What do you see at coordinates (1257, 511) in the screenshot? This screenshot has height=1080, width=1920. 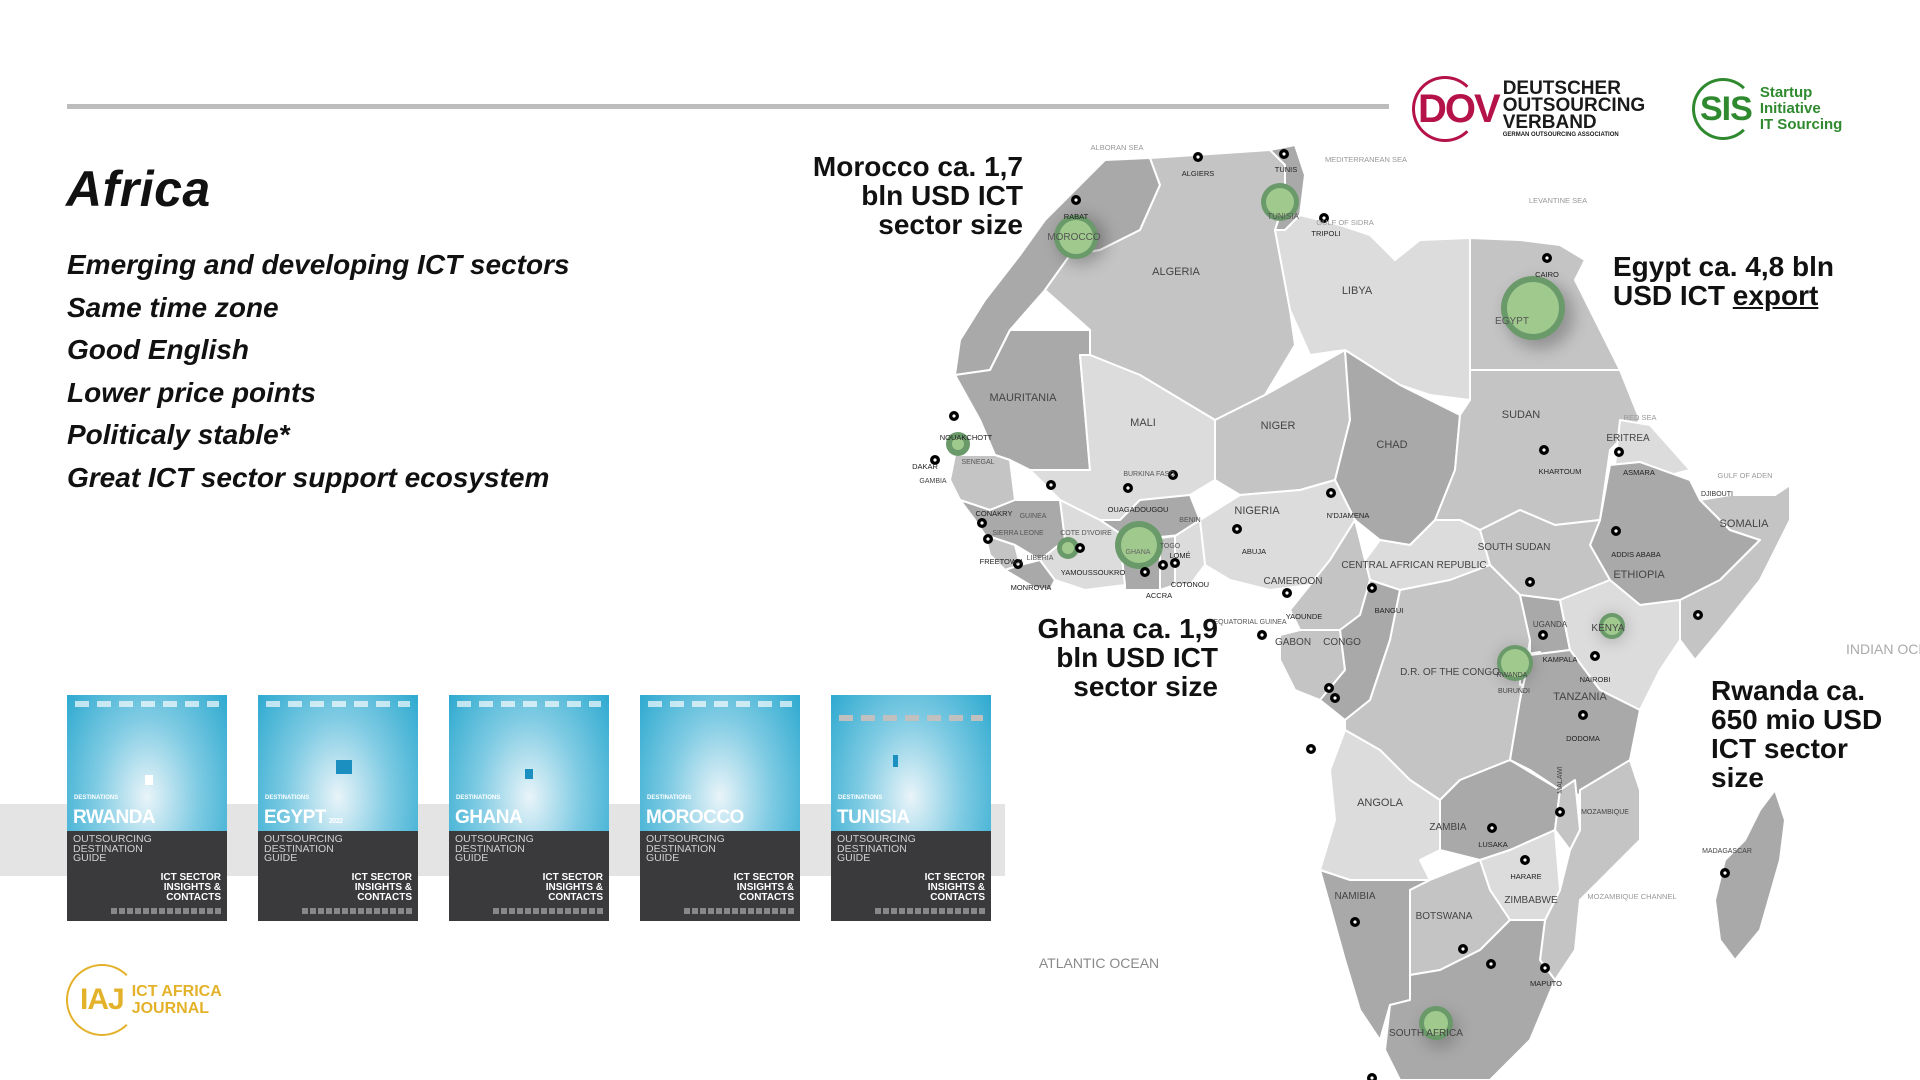 I see `country-label: NIGERIA` at bounding box center [1257, 511].